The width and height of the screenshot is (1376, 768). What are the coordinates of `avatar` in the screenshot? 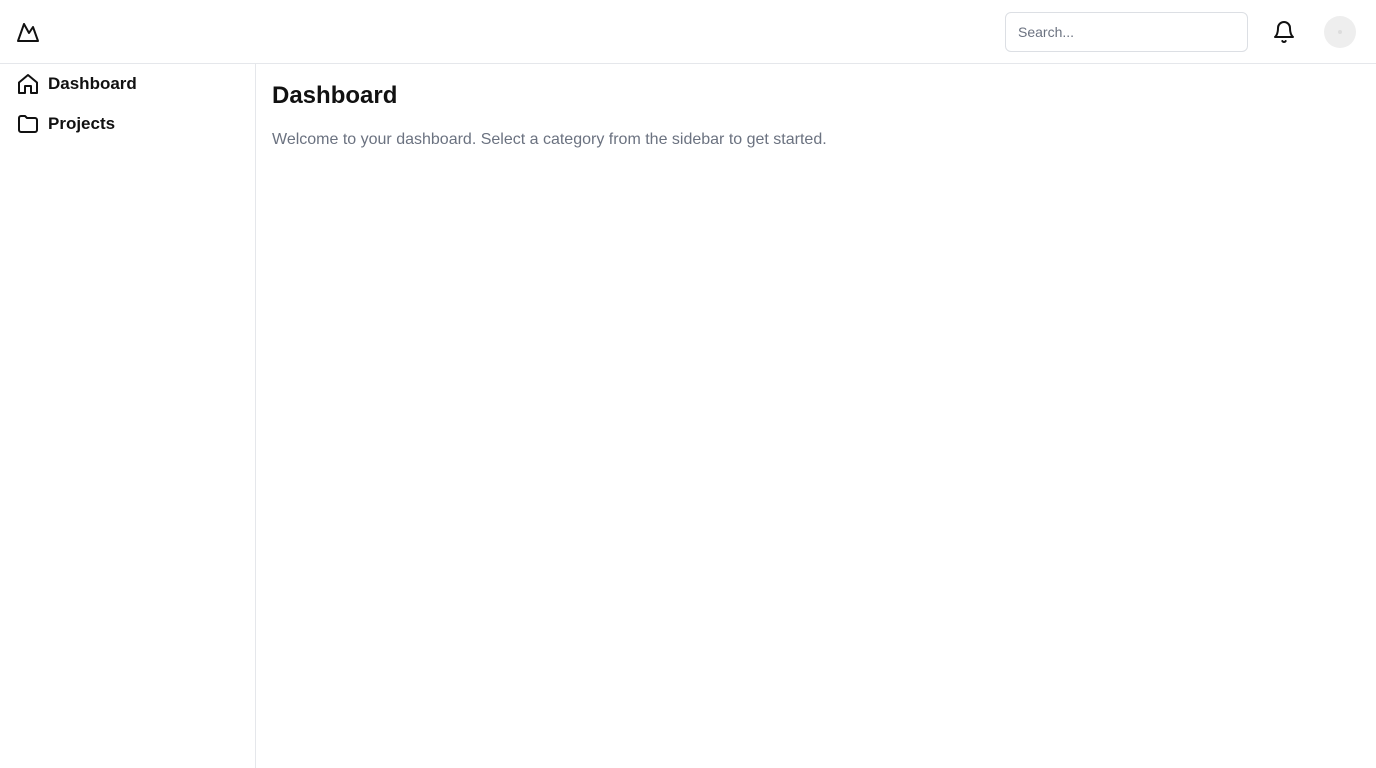 It's located at (1340, 32).